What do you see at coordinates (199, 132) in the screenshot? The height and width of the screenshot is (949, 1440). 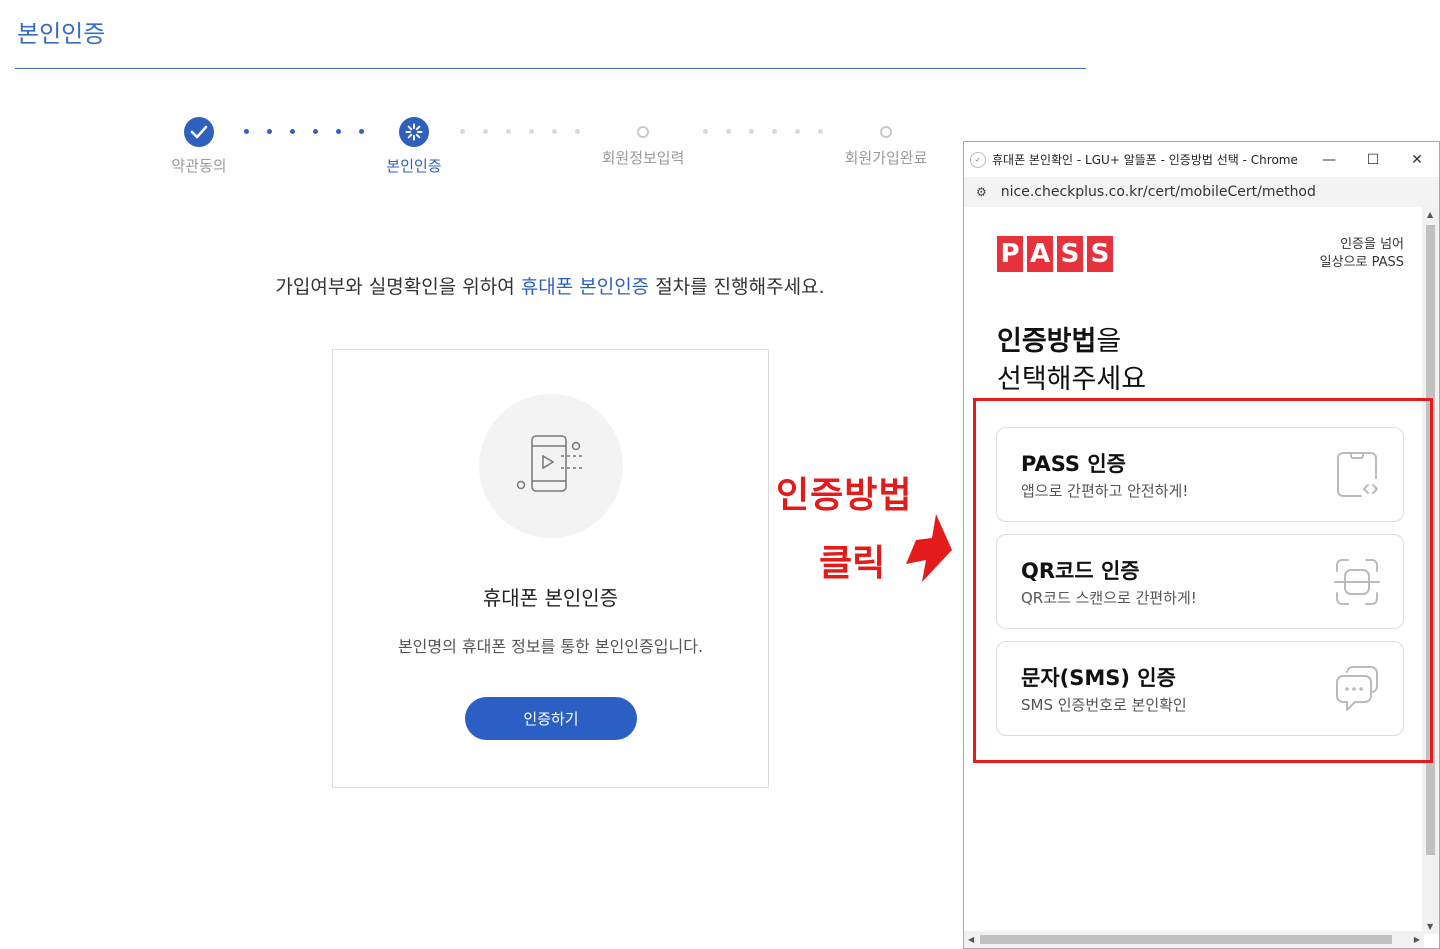 I see `check-icon` at bounding box center [199, 132].